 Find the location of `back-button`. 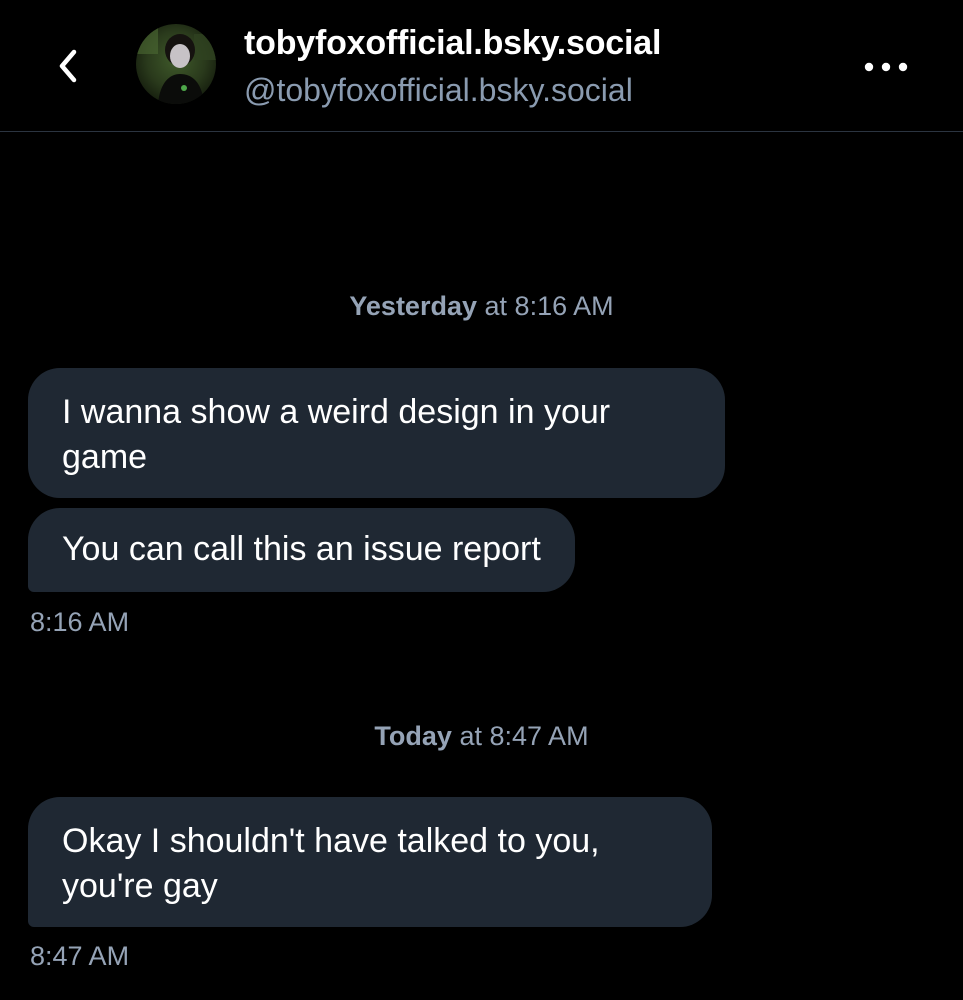

back-button is located at coordinates (68, 66).